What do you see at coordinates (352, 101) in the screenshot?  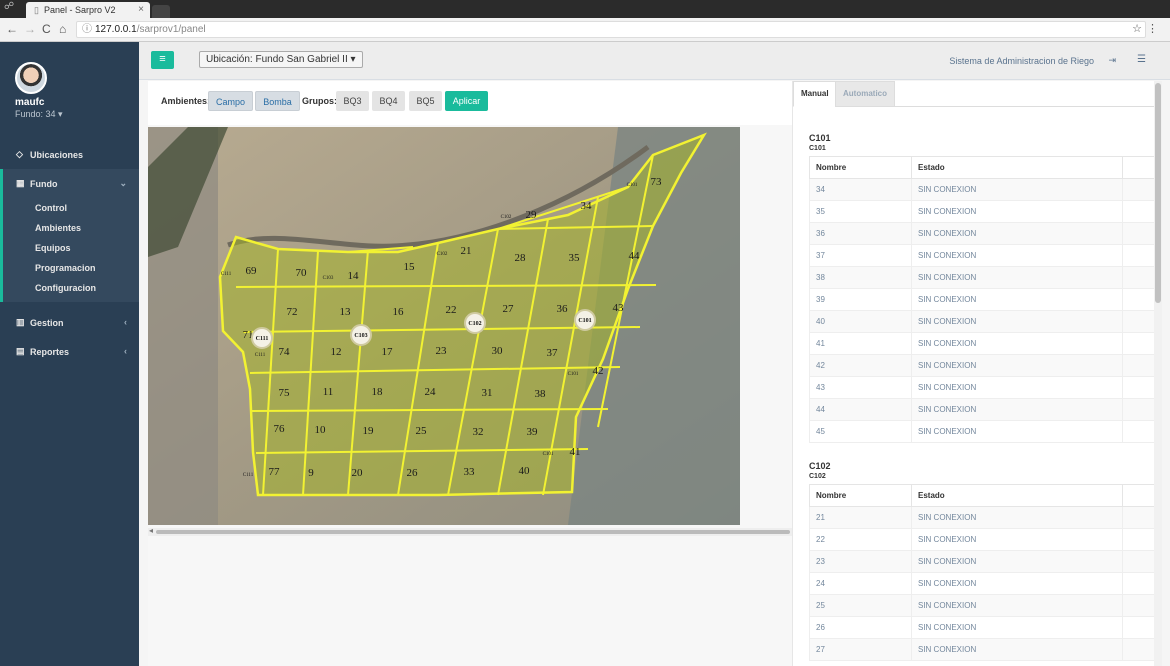 I see `bq3-button: BQ3` at bounding box center [352, 101].